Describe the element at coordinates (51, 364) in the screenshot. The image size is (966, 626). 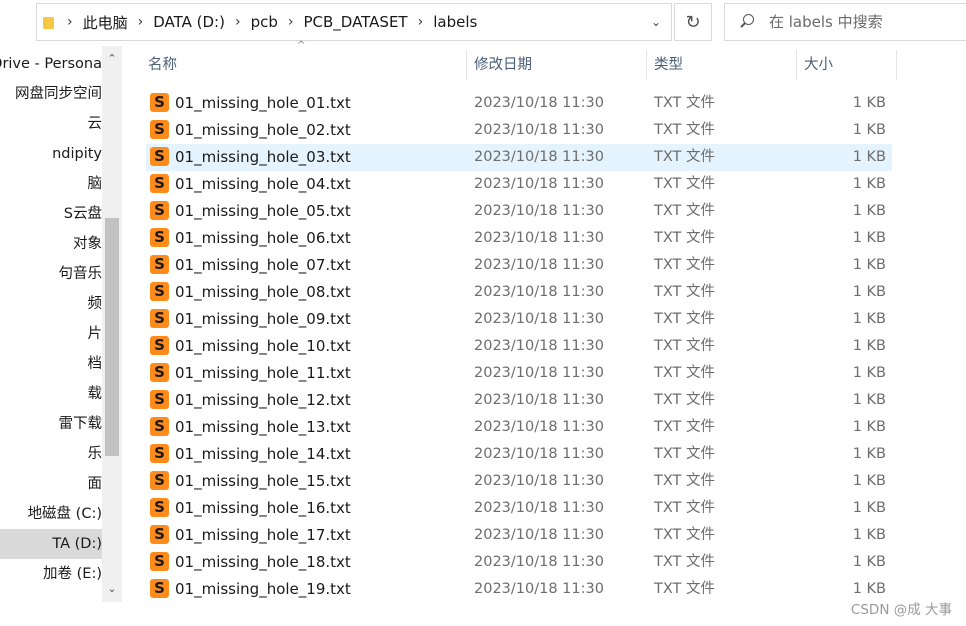
I see `nav-item: 档` at that location.